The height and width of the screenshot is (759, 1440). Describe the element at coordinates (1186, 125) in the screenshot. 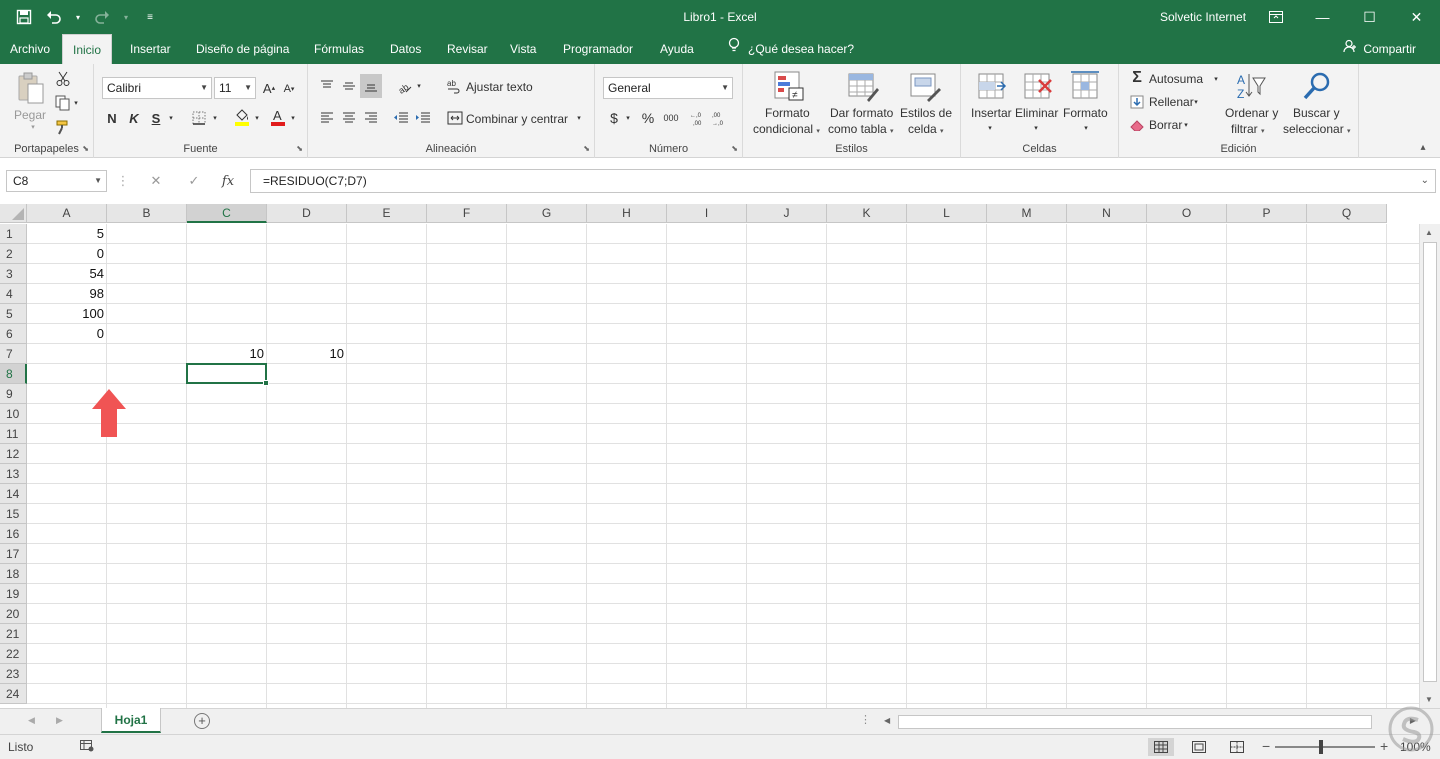

I see `clear-dropdown-icon: ▾` at that location.